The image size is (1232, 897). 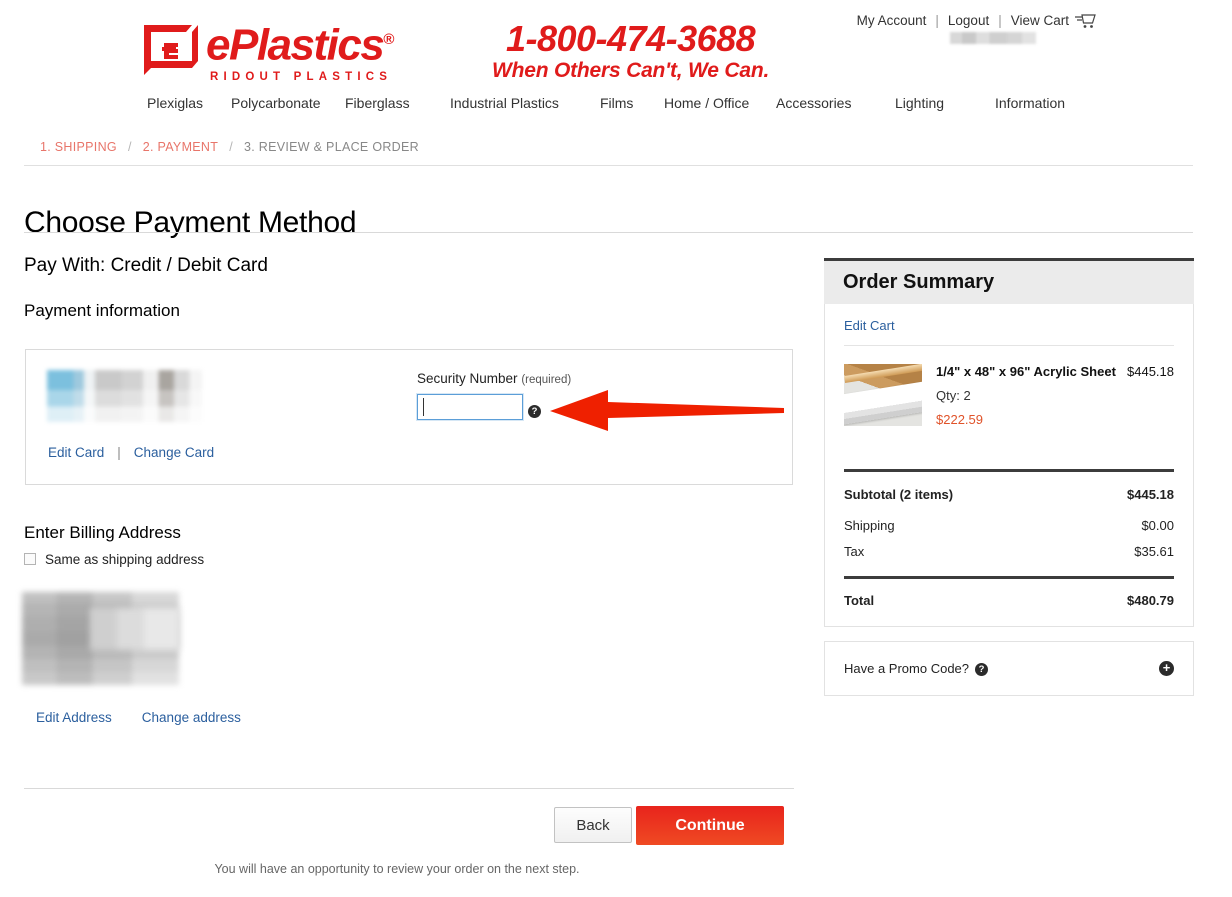 What do you see at coordinates (1030, 103) in the screenshot?
I see `nav-item-information: Information` at bounding box center [1030, 103].